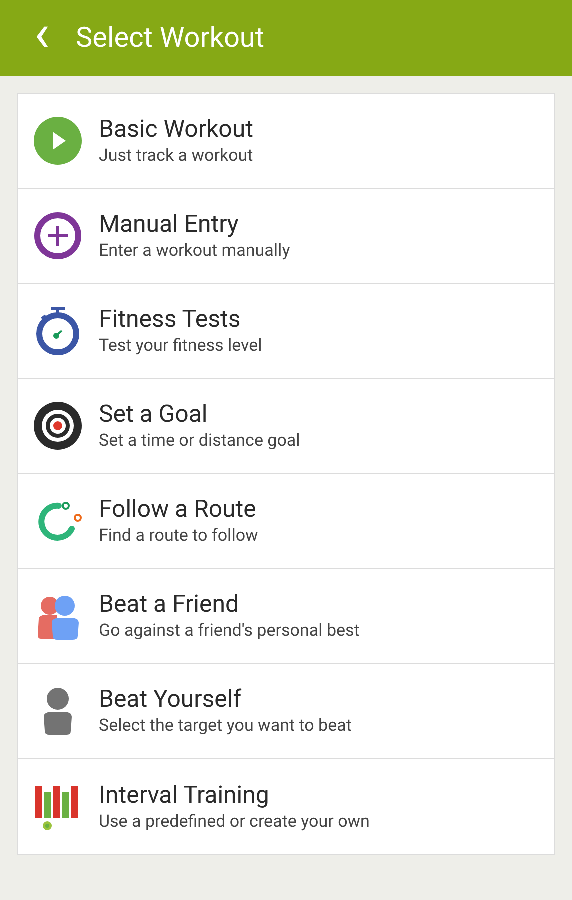 This screenshot has width=572, height=900. Describe the element at coordinates (286, 521) in the screenshot. I see `workout-item: Follow a Route Find a route to follow` at that location.